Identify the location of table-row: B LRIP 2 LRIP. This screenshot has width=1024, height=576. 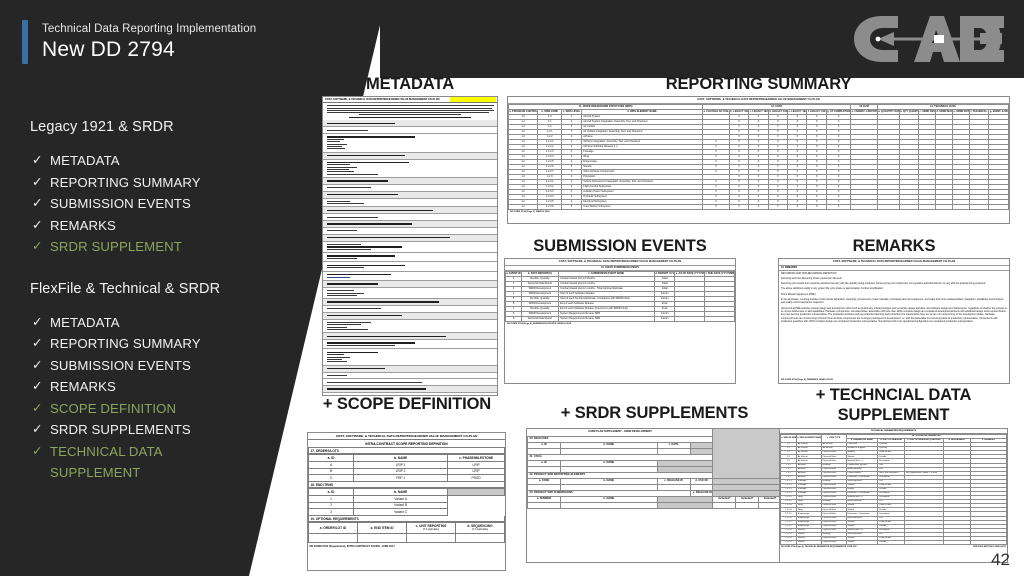
(406, 471).